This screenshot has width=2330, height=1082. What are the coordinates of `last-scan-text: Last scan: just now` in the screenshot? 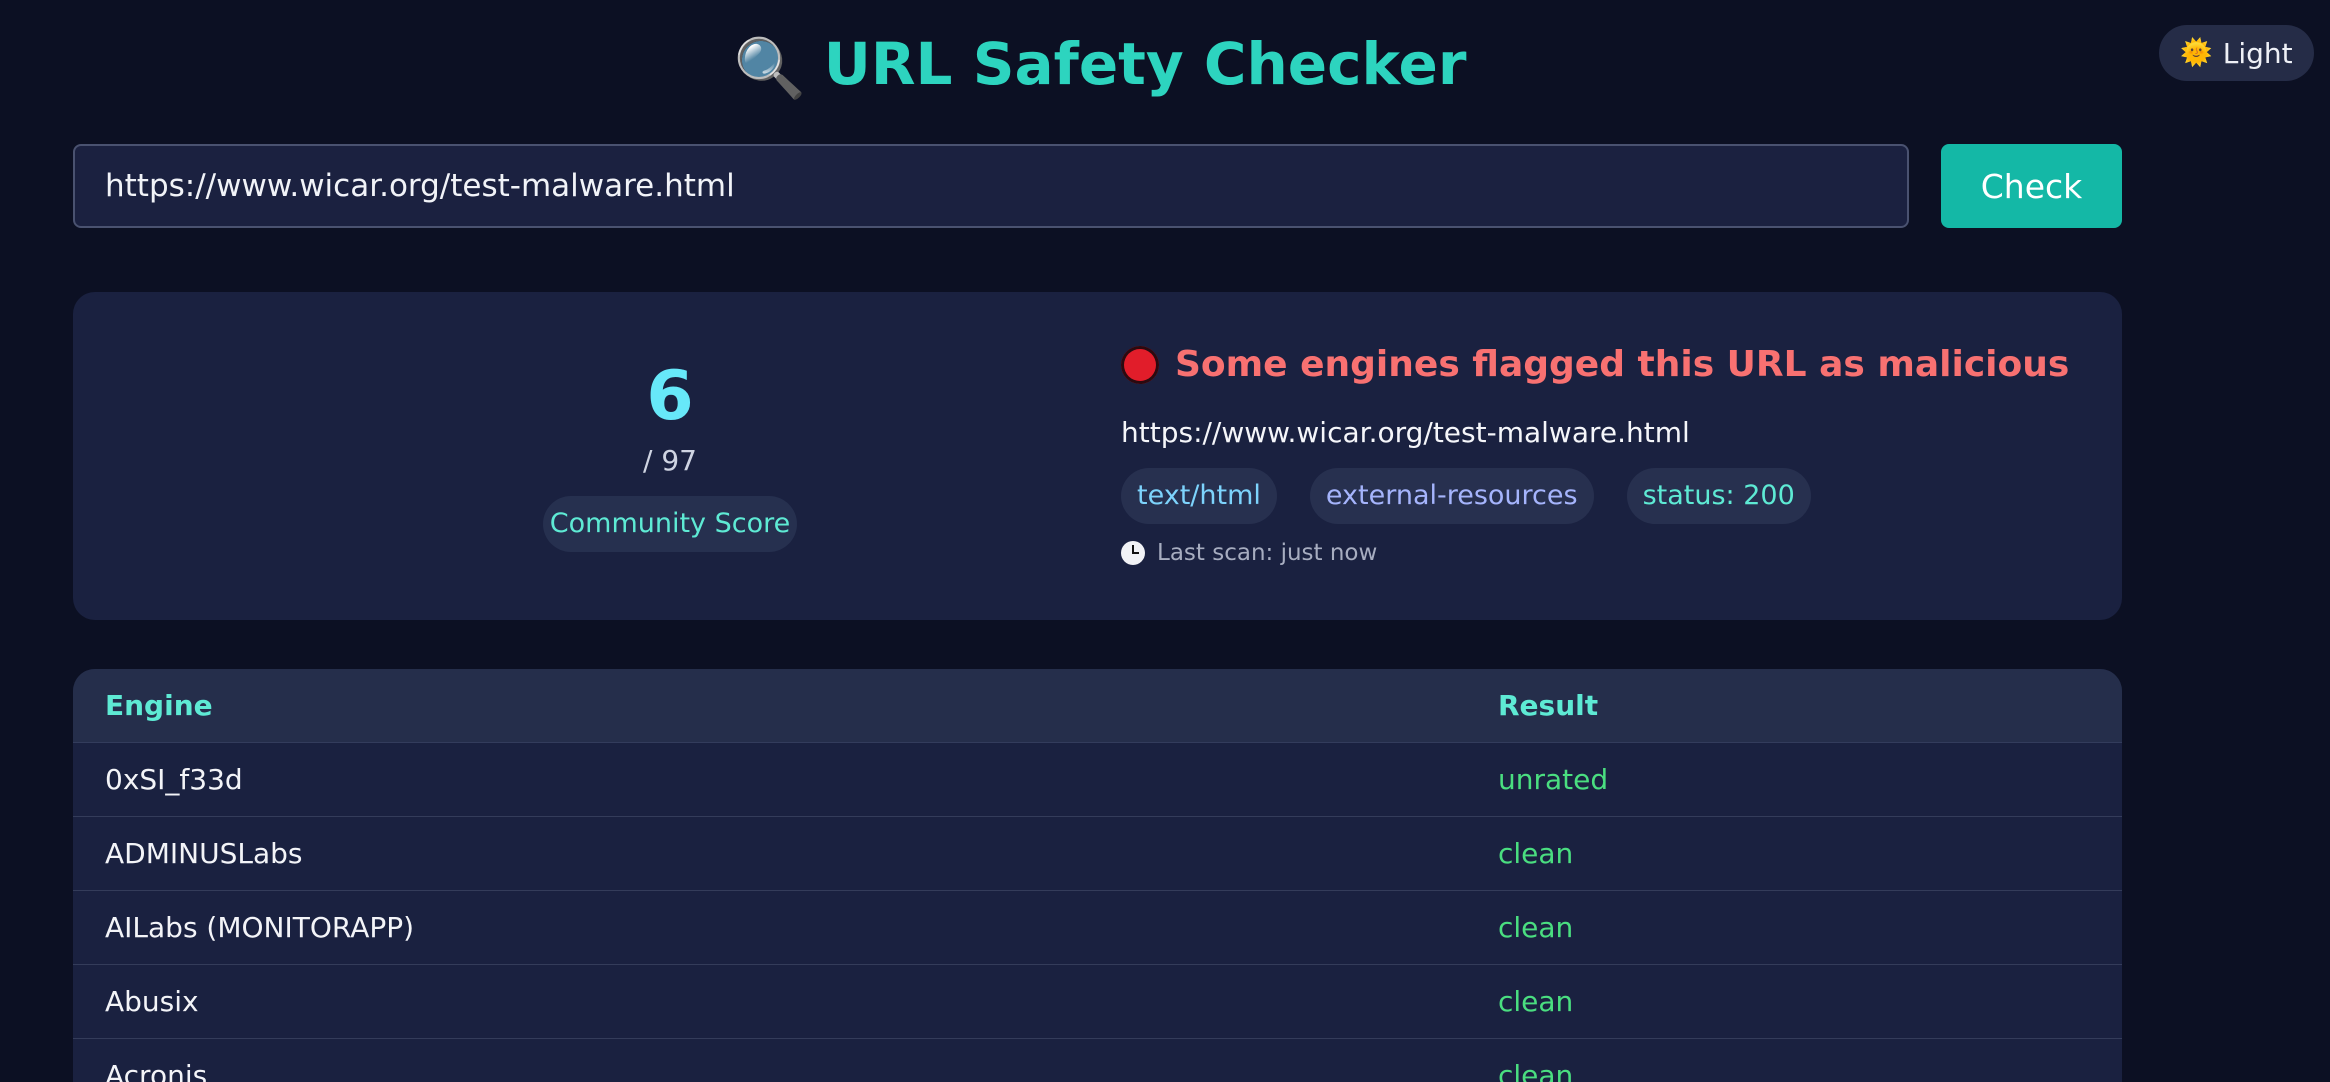 It's located at (1267, 553).